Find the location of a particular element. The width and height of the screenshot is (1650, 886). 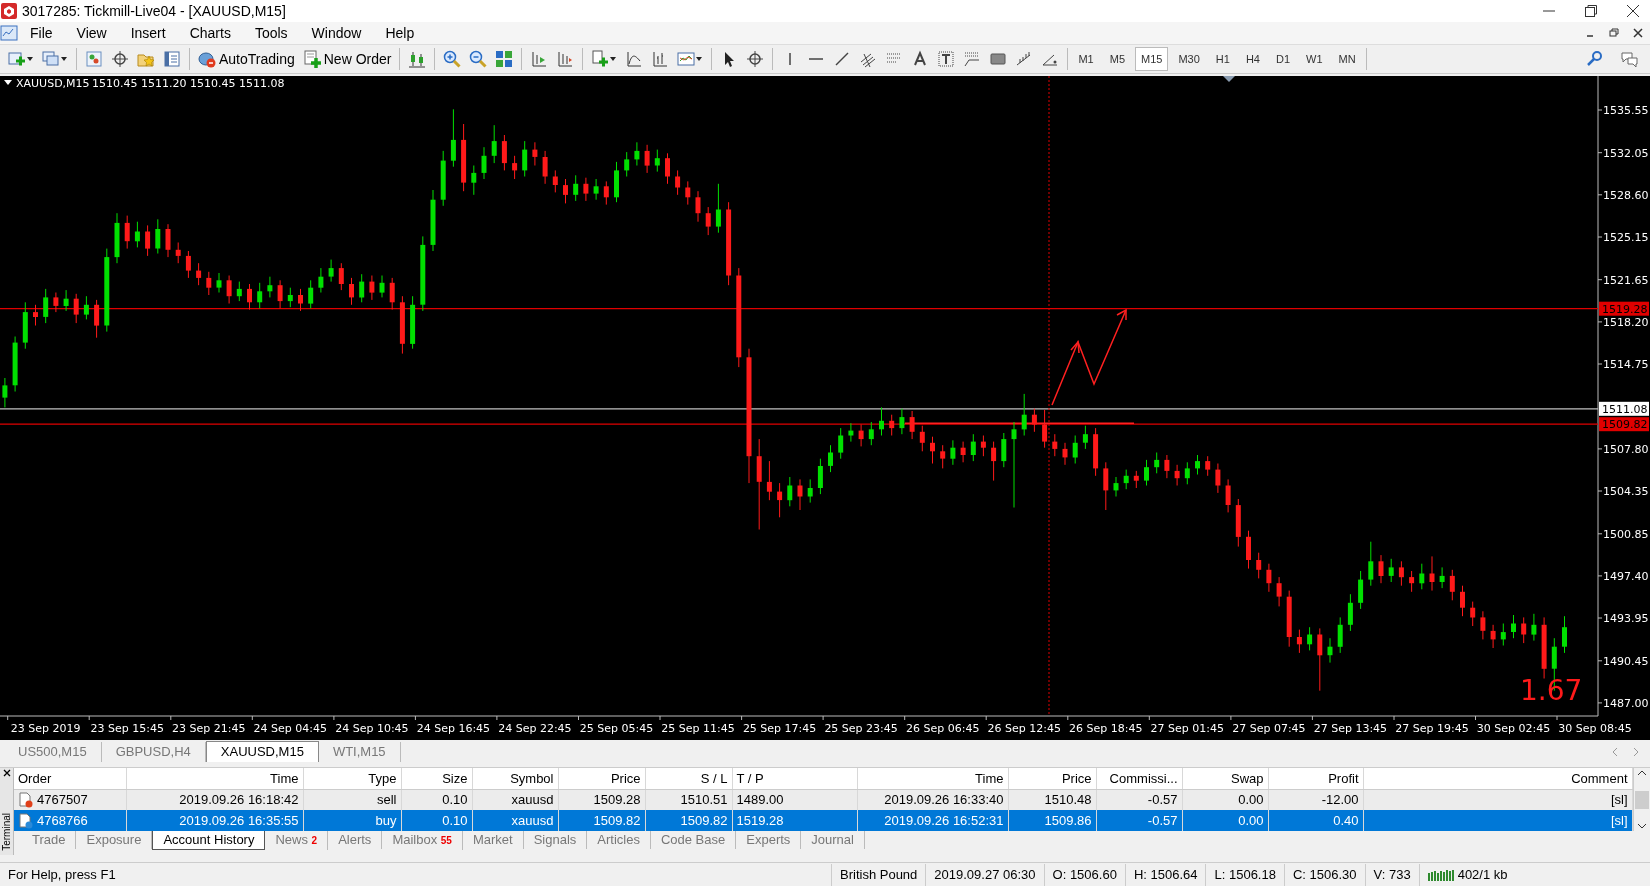

time-axis-label: 23 Sep 21:45 is located at coordinates (209, 728).